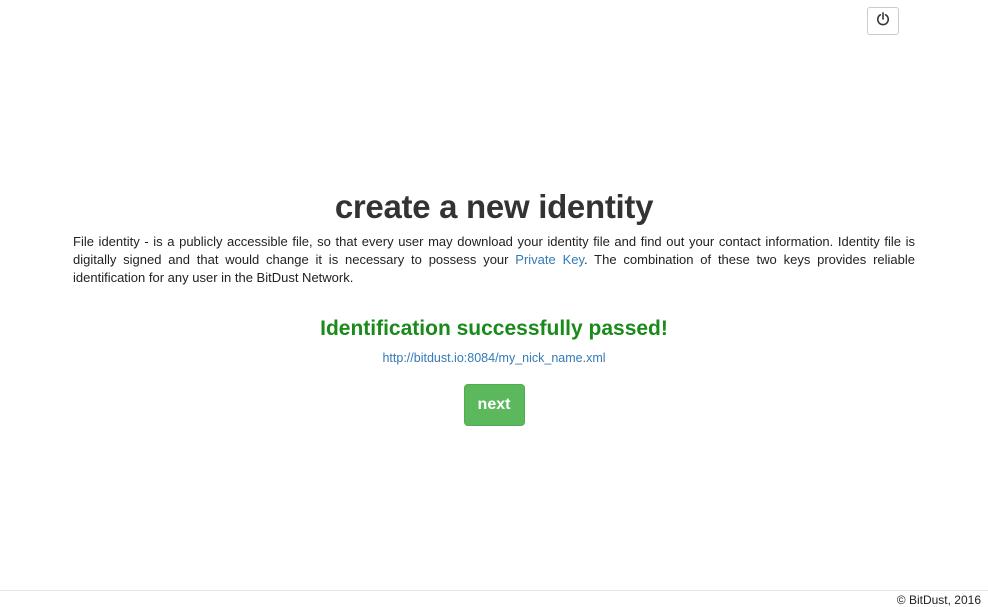 Image resolution: width=988 pixels, height=607 pixels. Describe the element at coordinates (494, 590) in the screenshot. I see `footer-divider` at that location.